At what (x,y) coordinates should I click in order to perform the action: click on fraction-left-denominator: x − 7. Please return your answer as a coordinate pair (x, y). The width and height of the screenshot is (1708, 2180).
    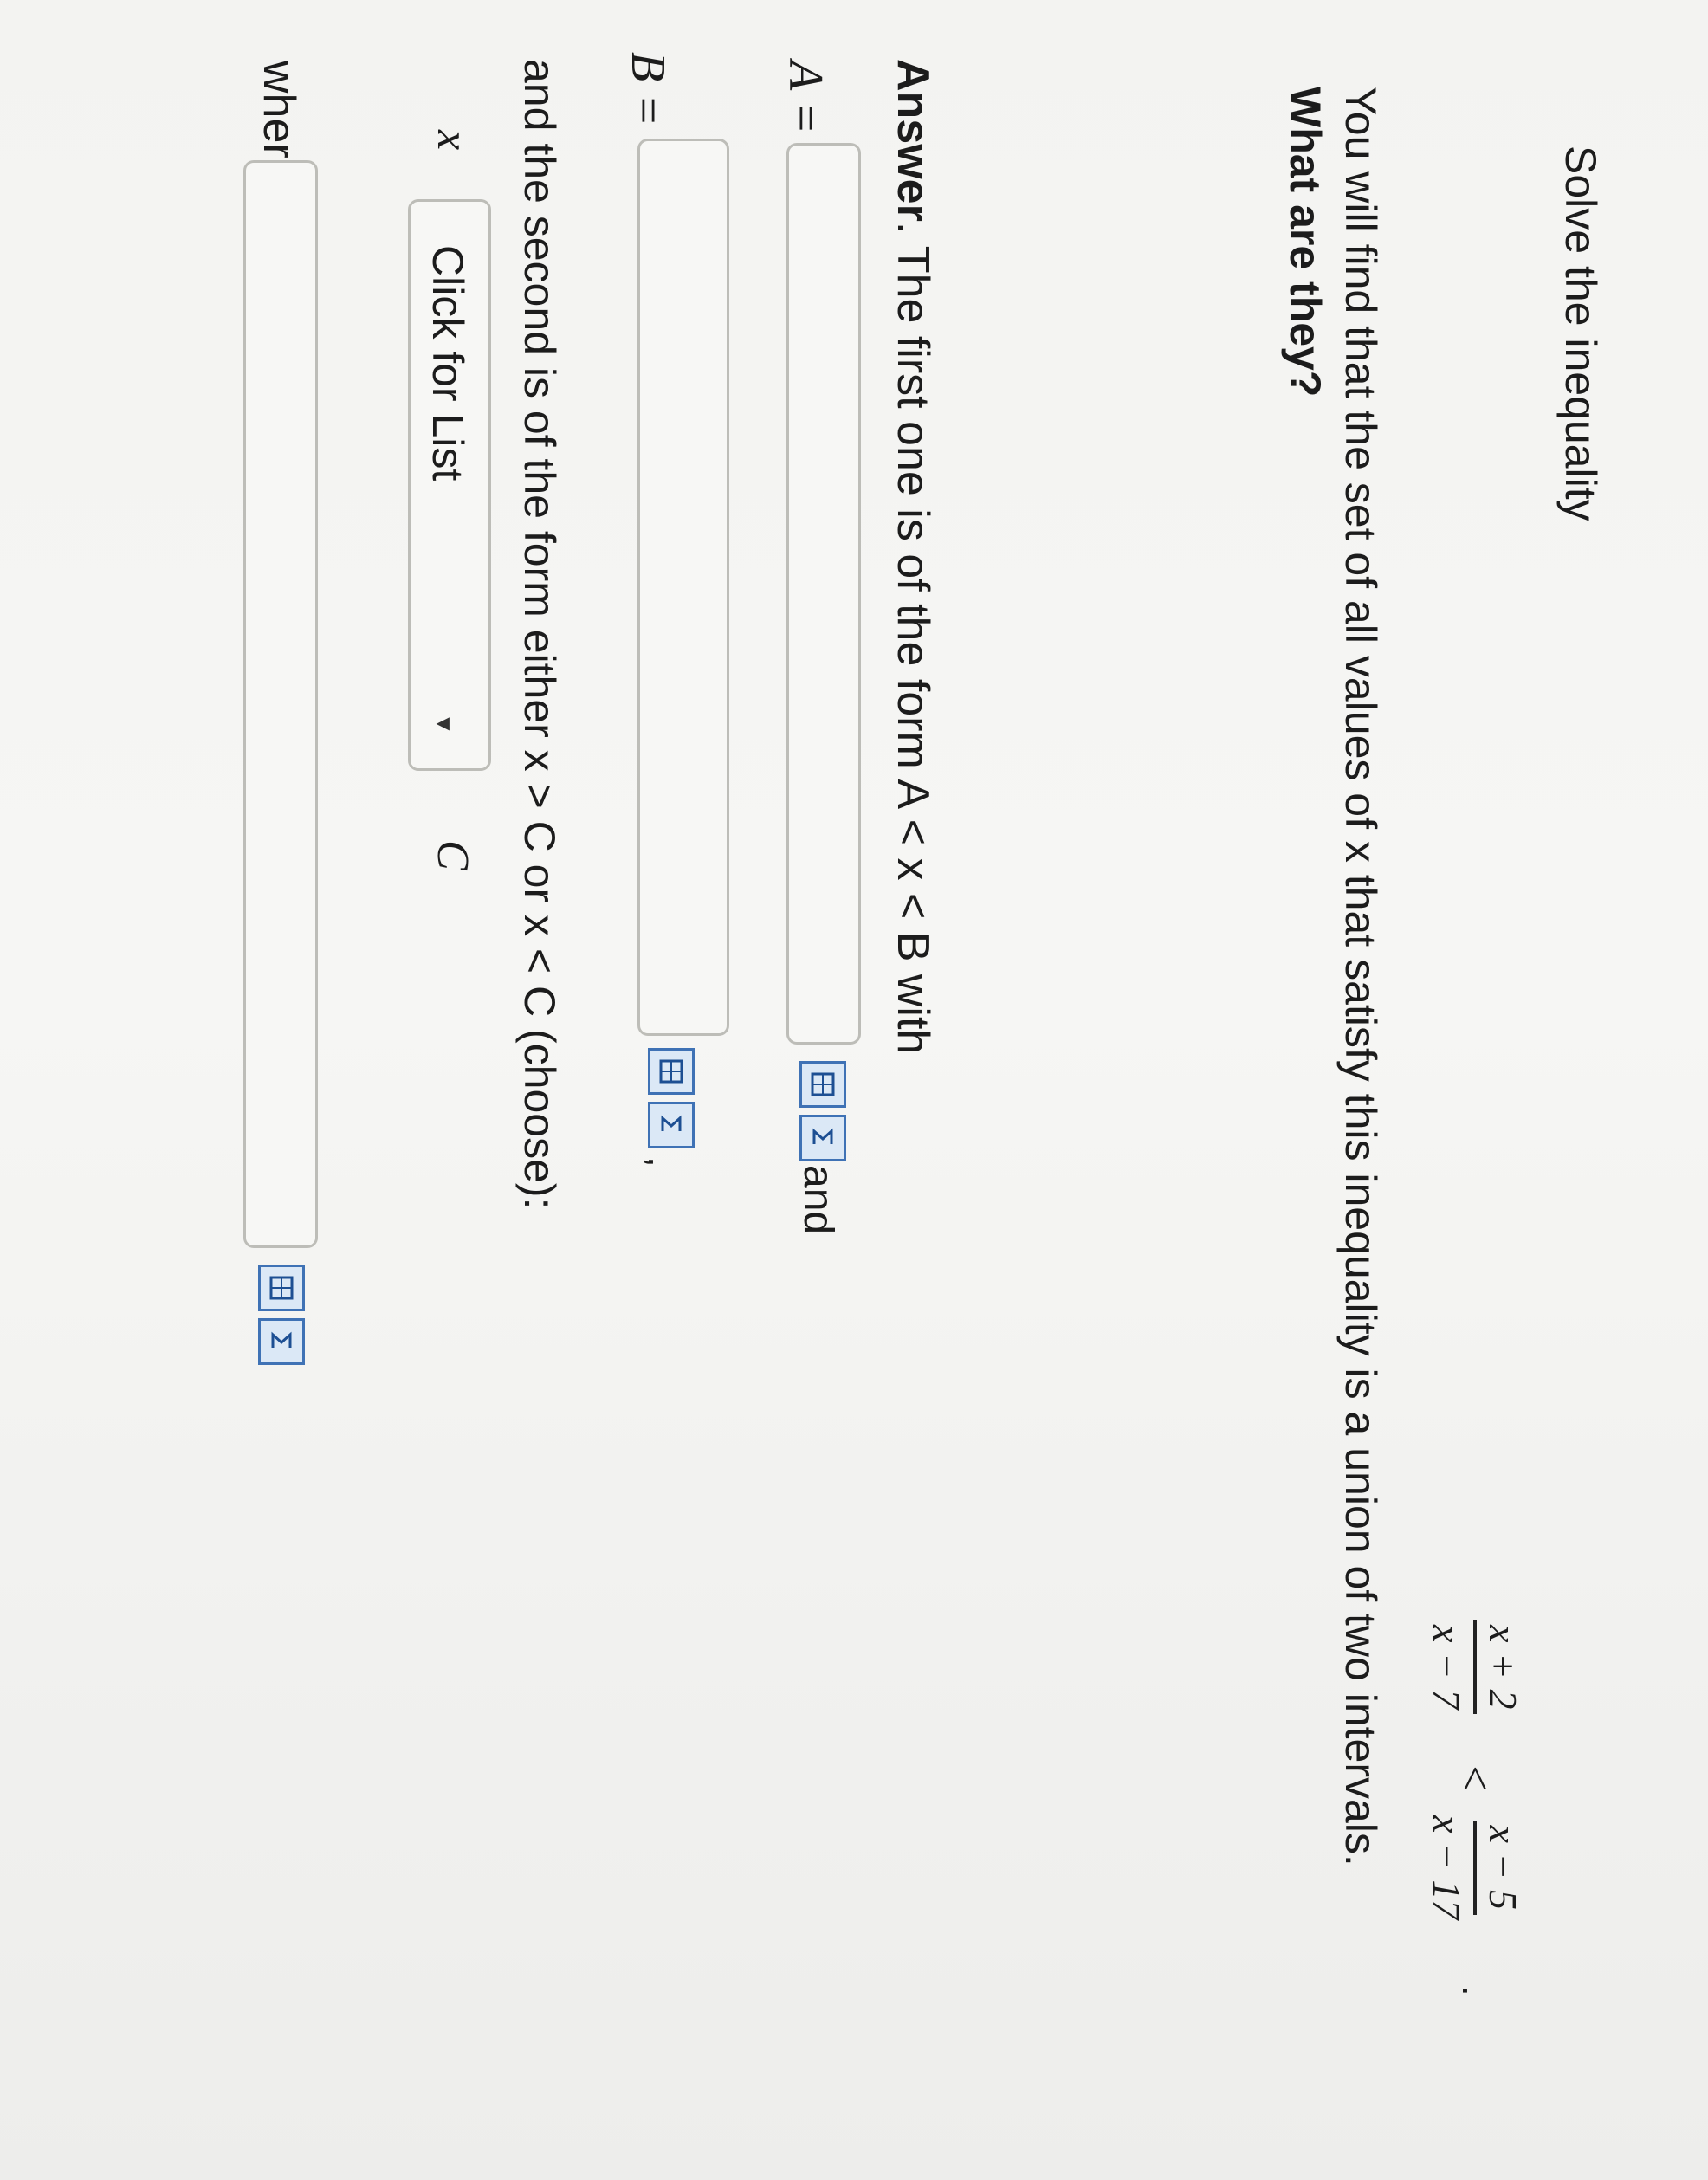
    Looking at the image, I should click on (1447, 1667).